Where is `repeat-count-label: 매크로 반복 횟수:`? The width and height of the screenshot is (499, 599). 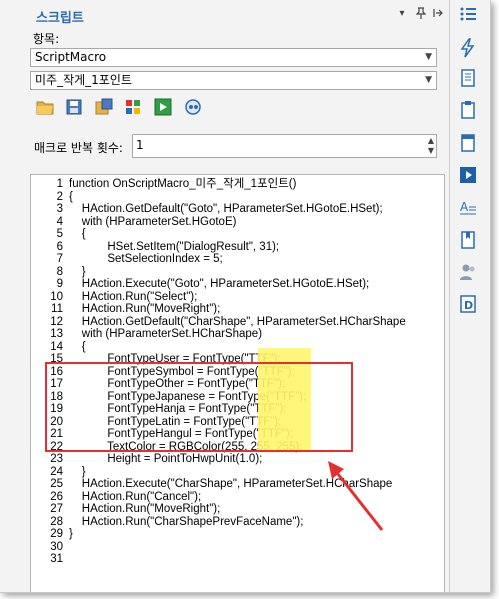 repeat-count-label: 매크로 반복 횟수: is located at coordinates (78, 148).